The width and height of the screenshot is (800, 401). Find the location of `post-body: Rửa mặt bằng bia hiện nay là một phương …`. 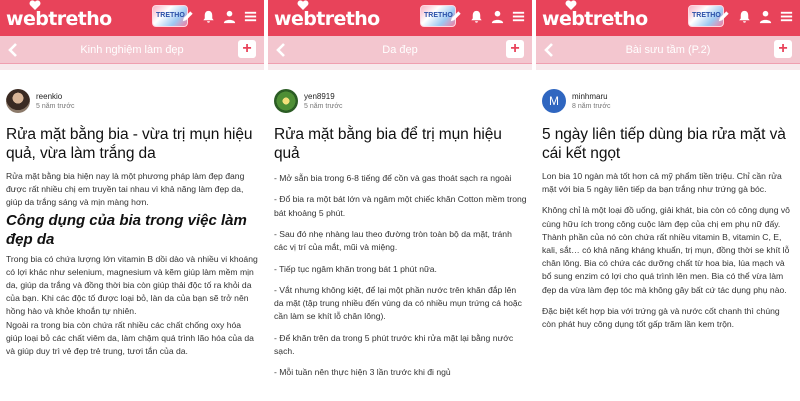

post-body: Rửa mặt bằng bia hiện nay là một phương … is located at coordinates (132, 264).